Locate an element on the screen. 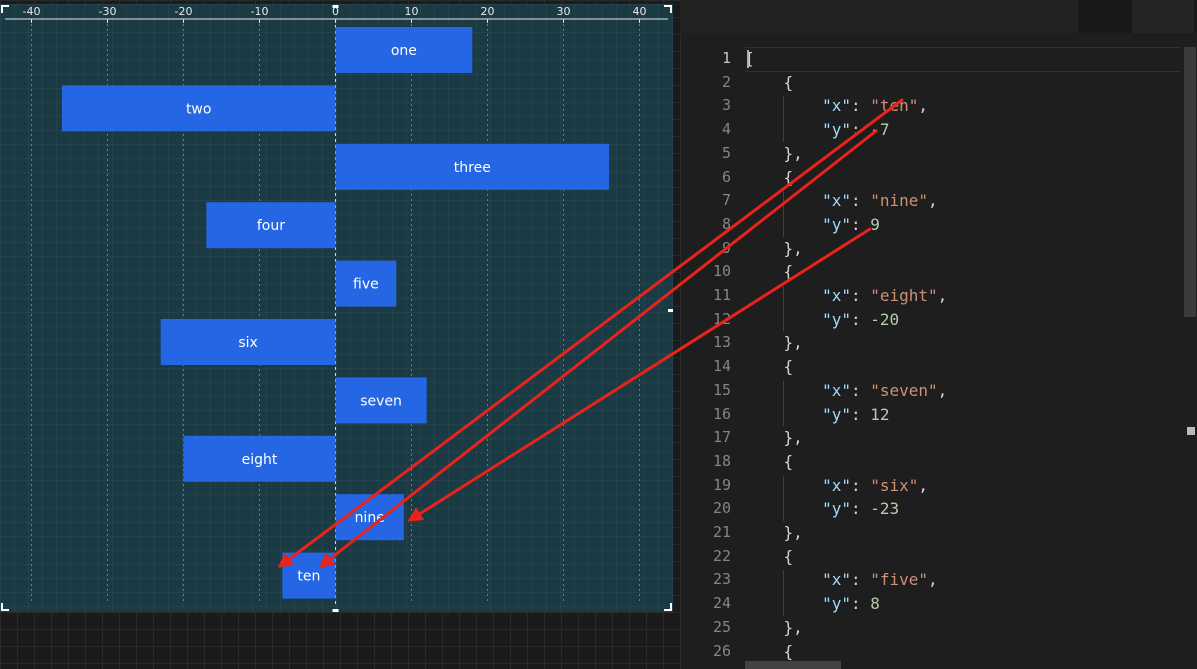 The image size is (1197, 669). x-tick-label-10: 10 is located at coordinates (412, 11).